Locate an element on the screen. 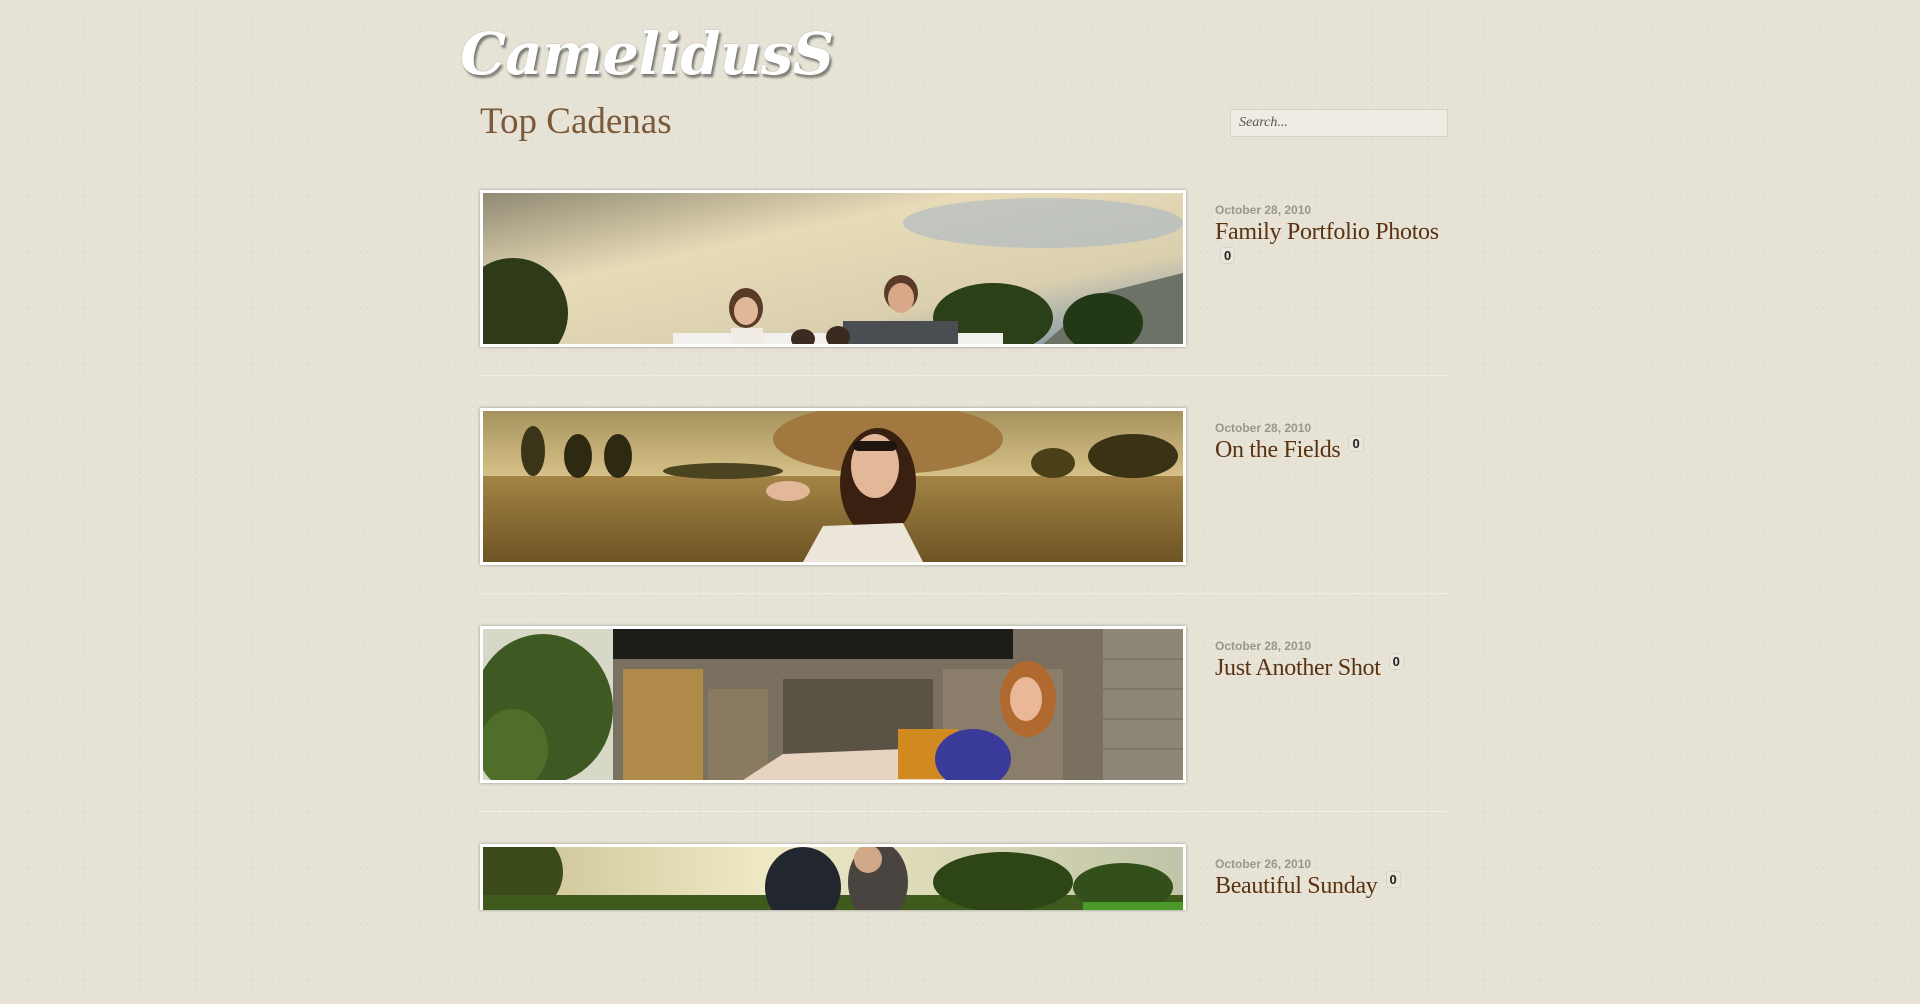  post-item: October 28, 2010 On the Fields 0 is located at coordinates (965, 488).